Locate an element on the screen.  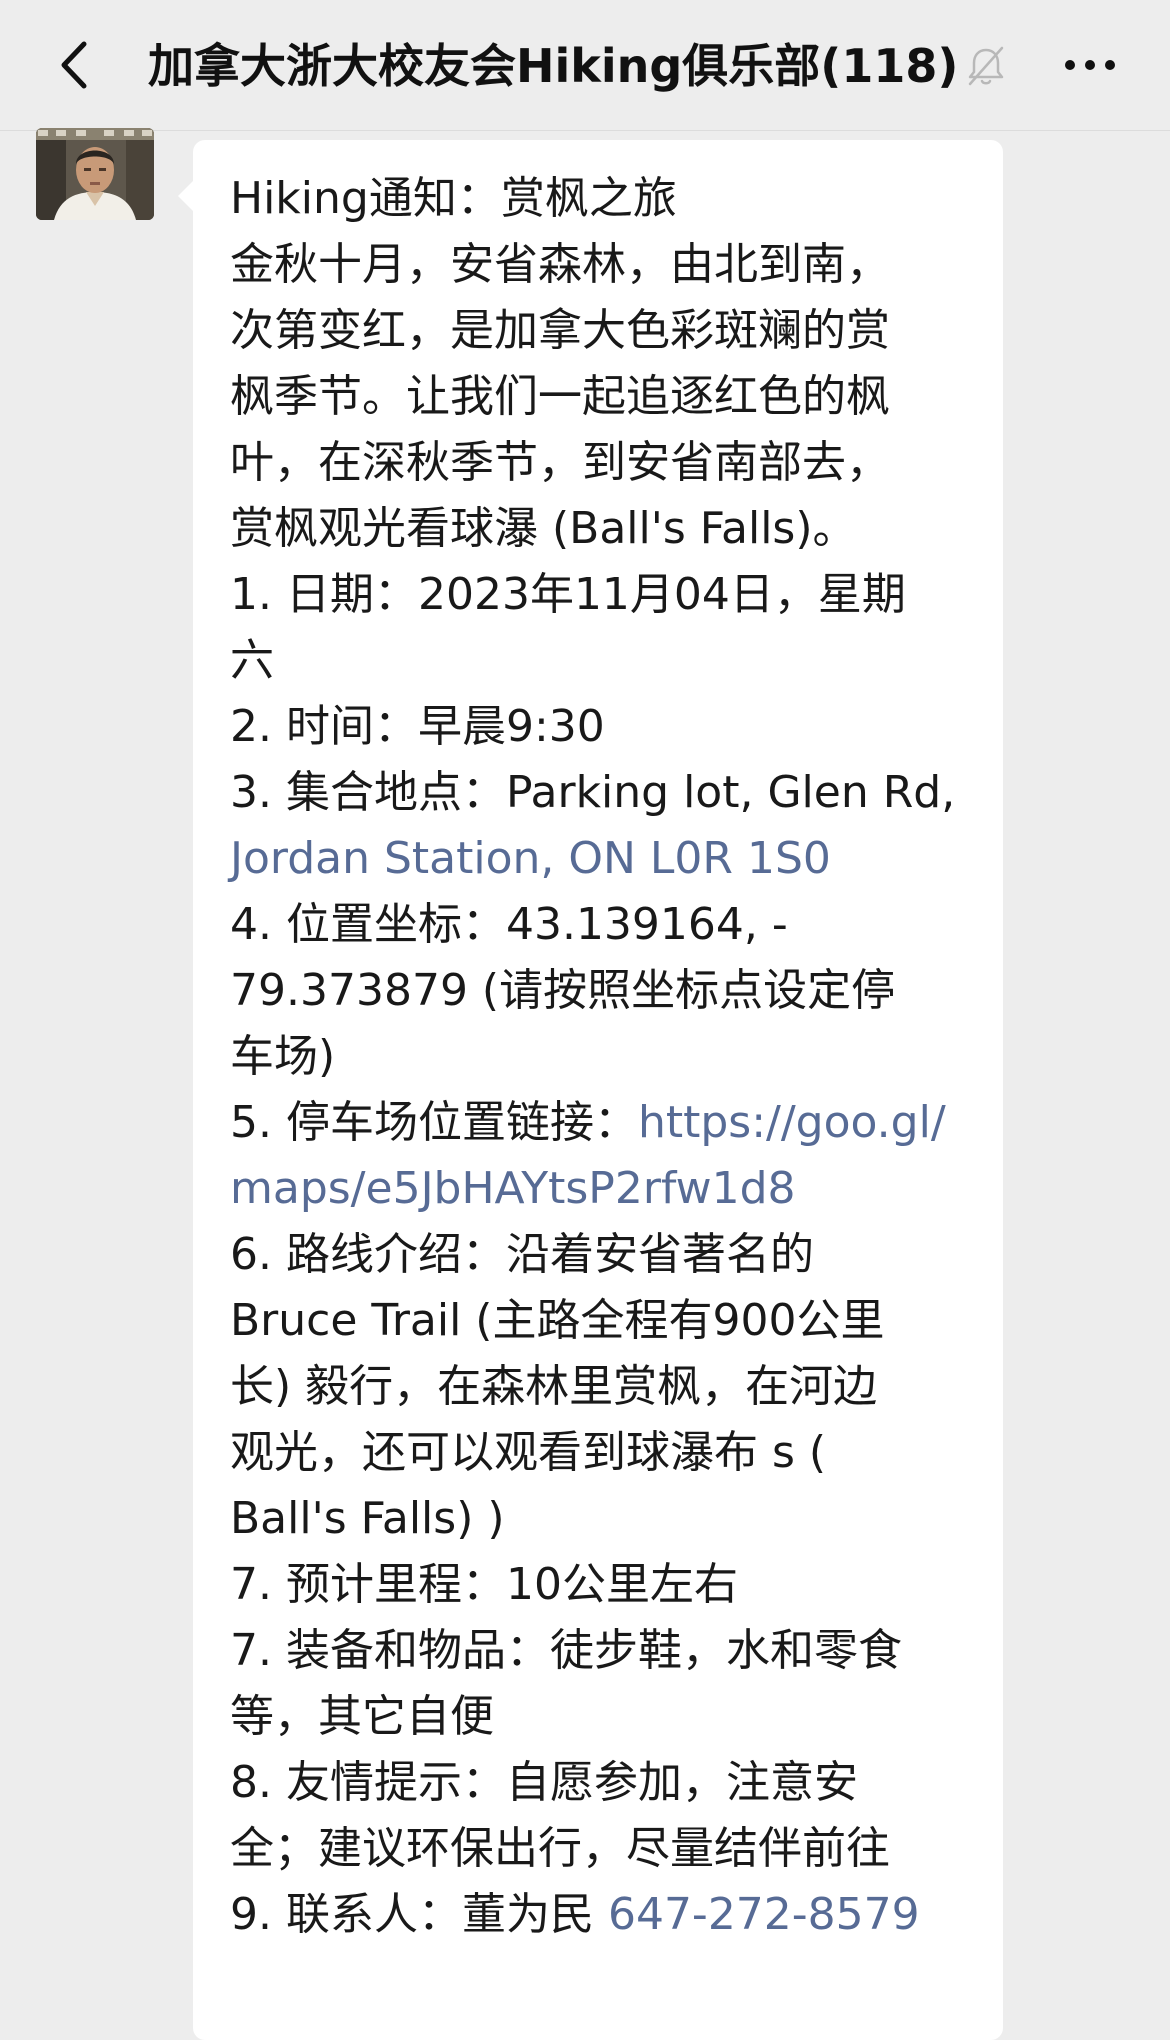
parking-link-line: 5. 停车场位置链接：https://goo.gl/ is located at coordinates (600, 1123).